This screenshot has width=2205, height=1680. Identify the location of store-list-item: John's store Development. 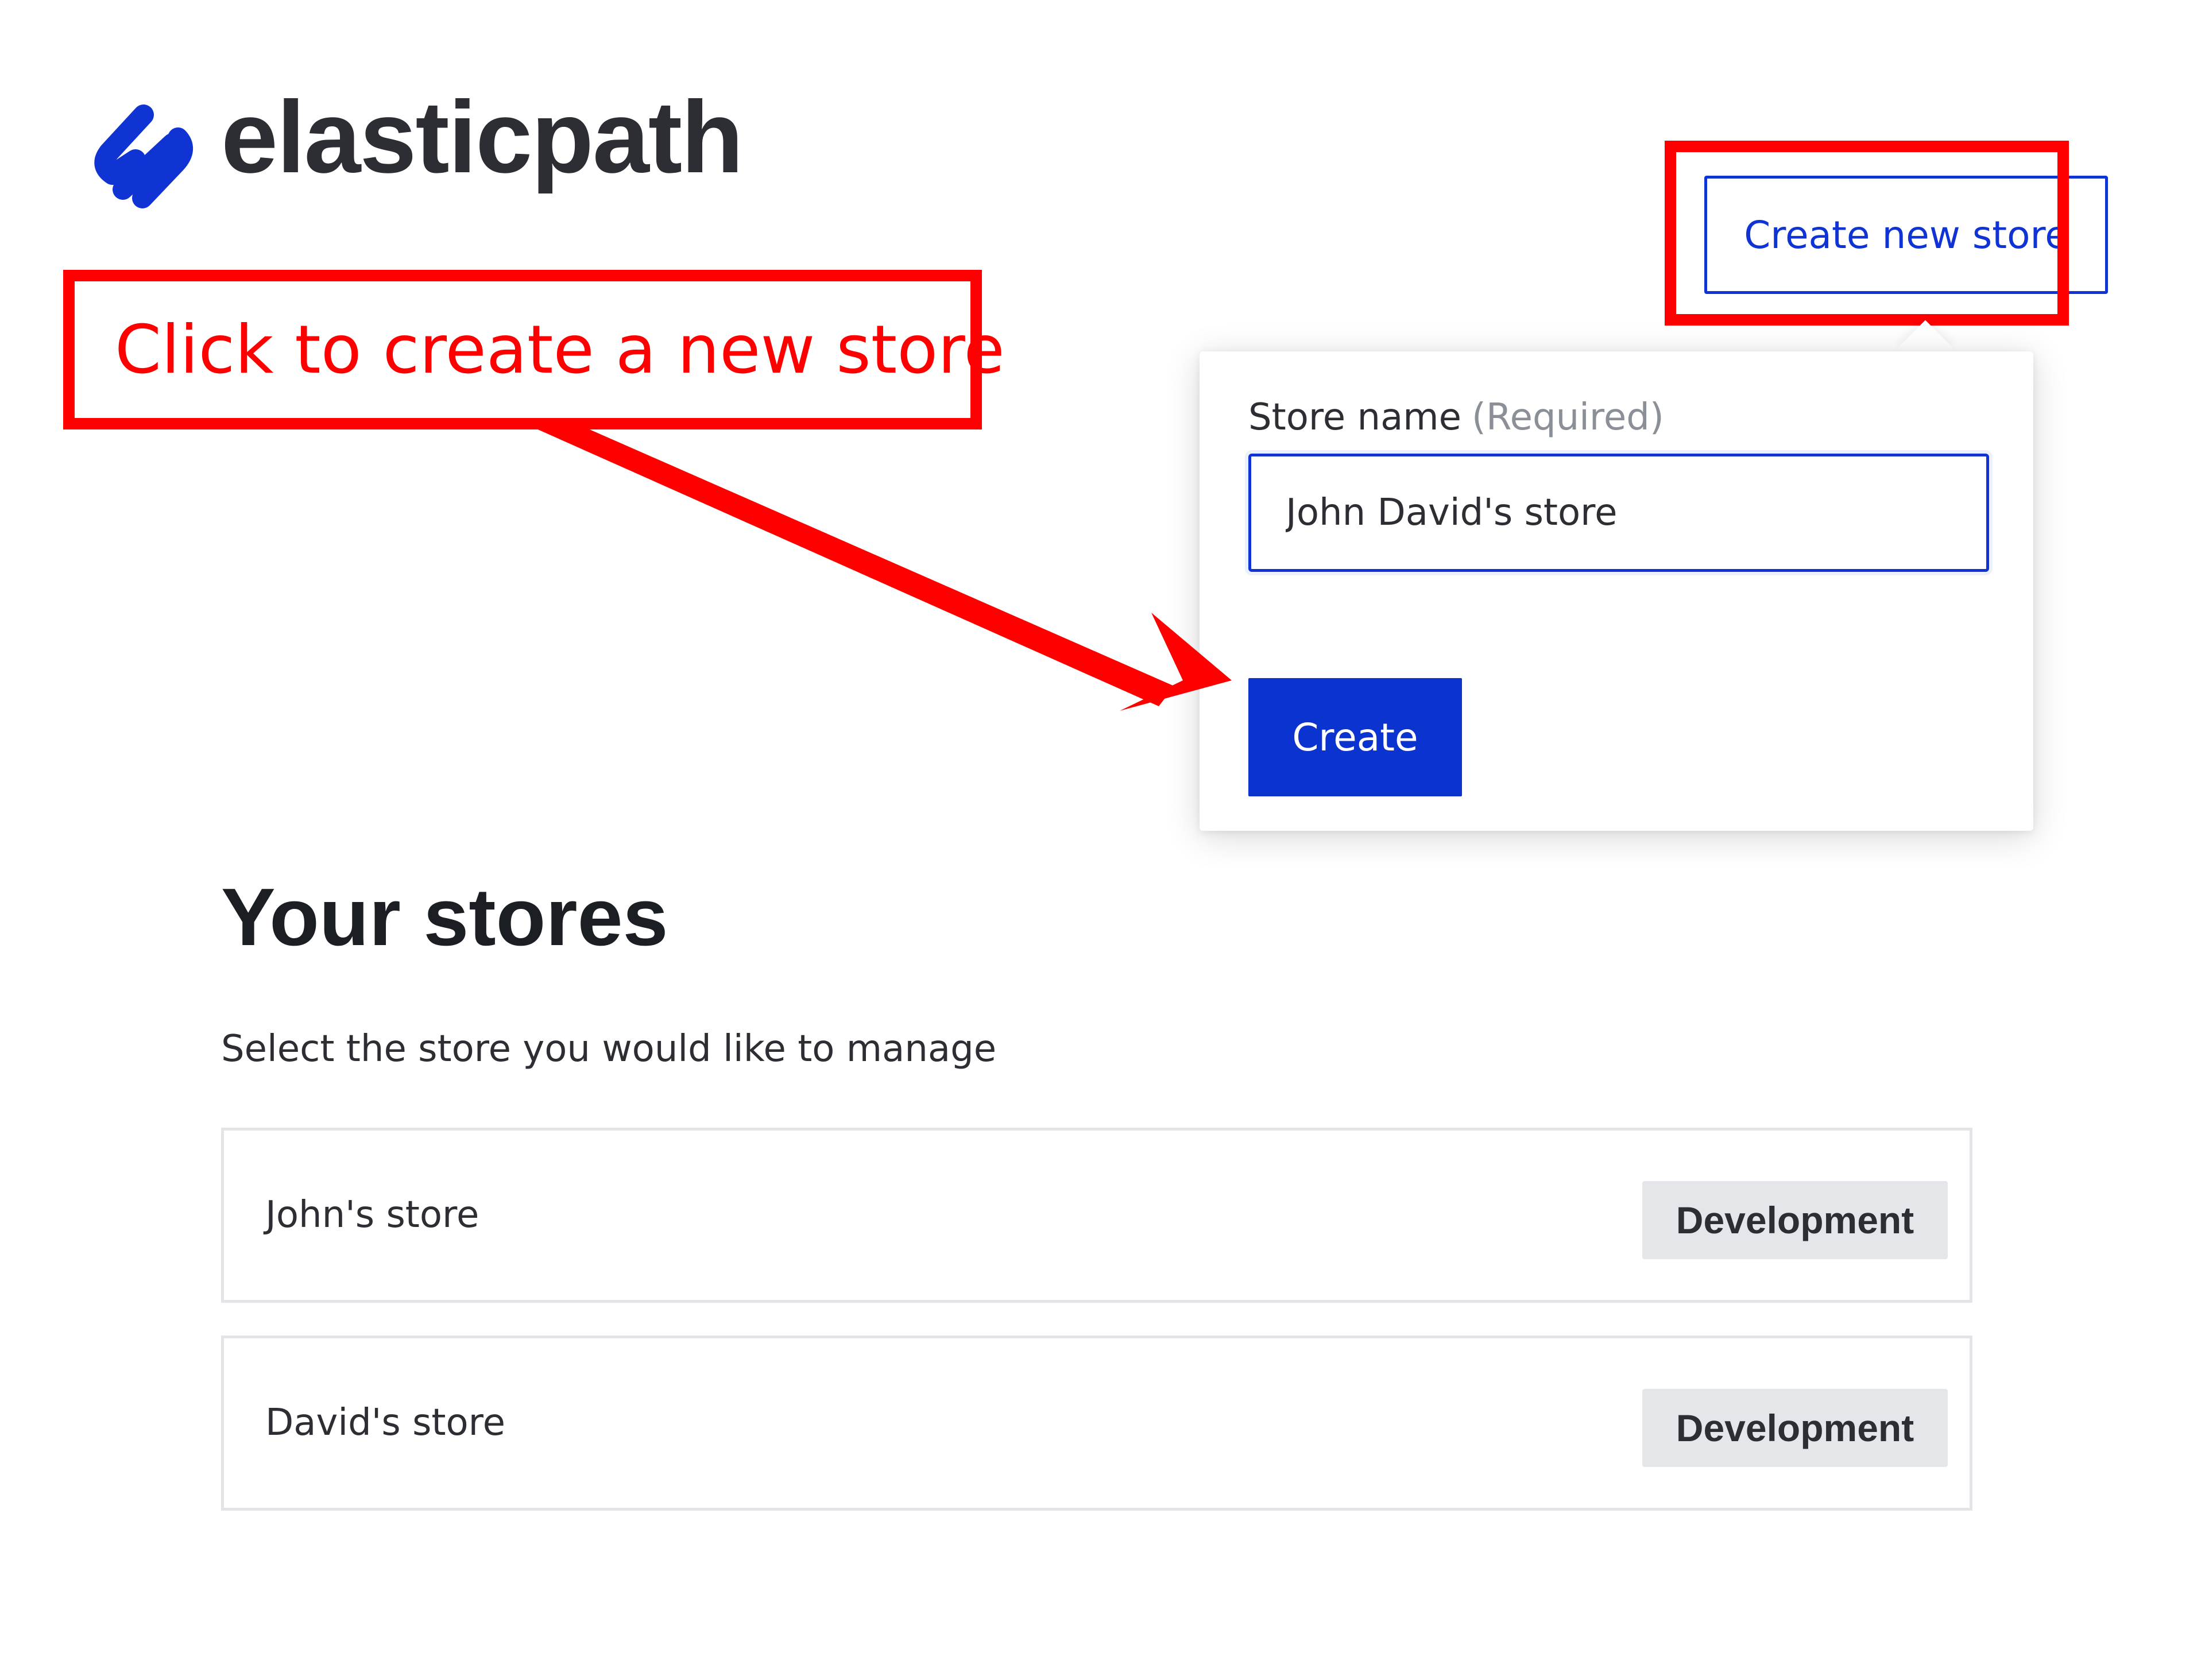
(1096, 1215).